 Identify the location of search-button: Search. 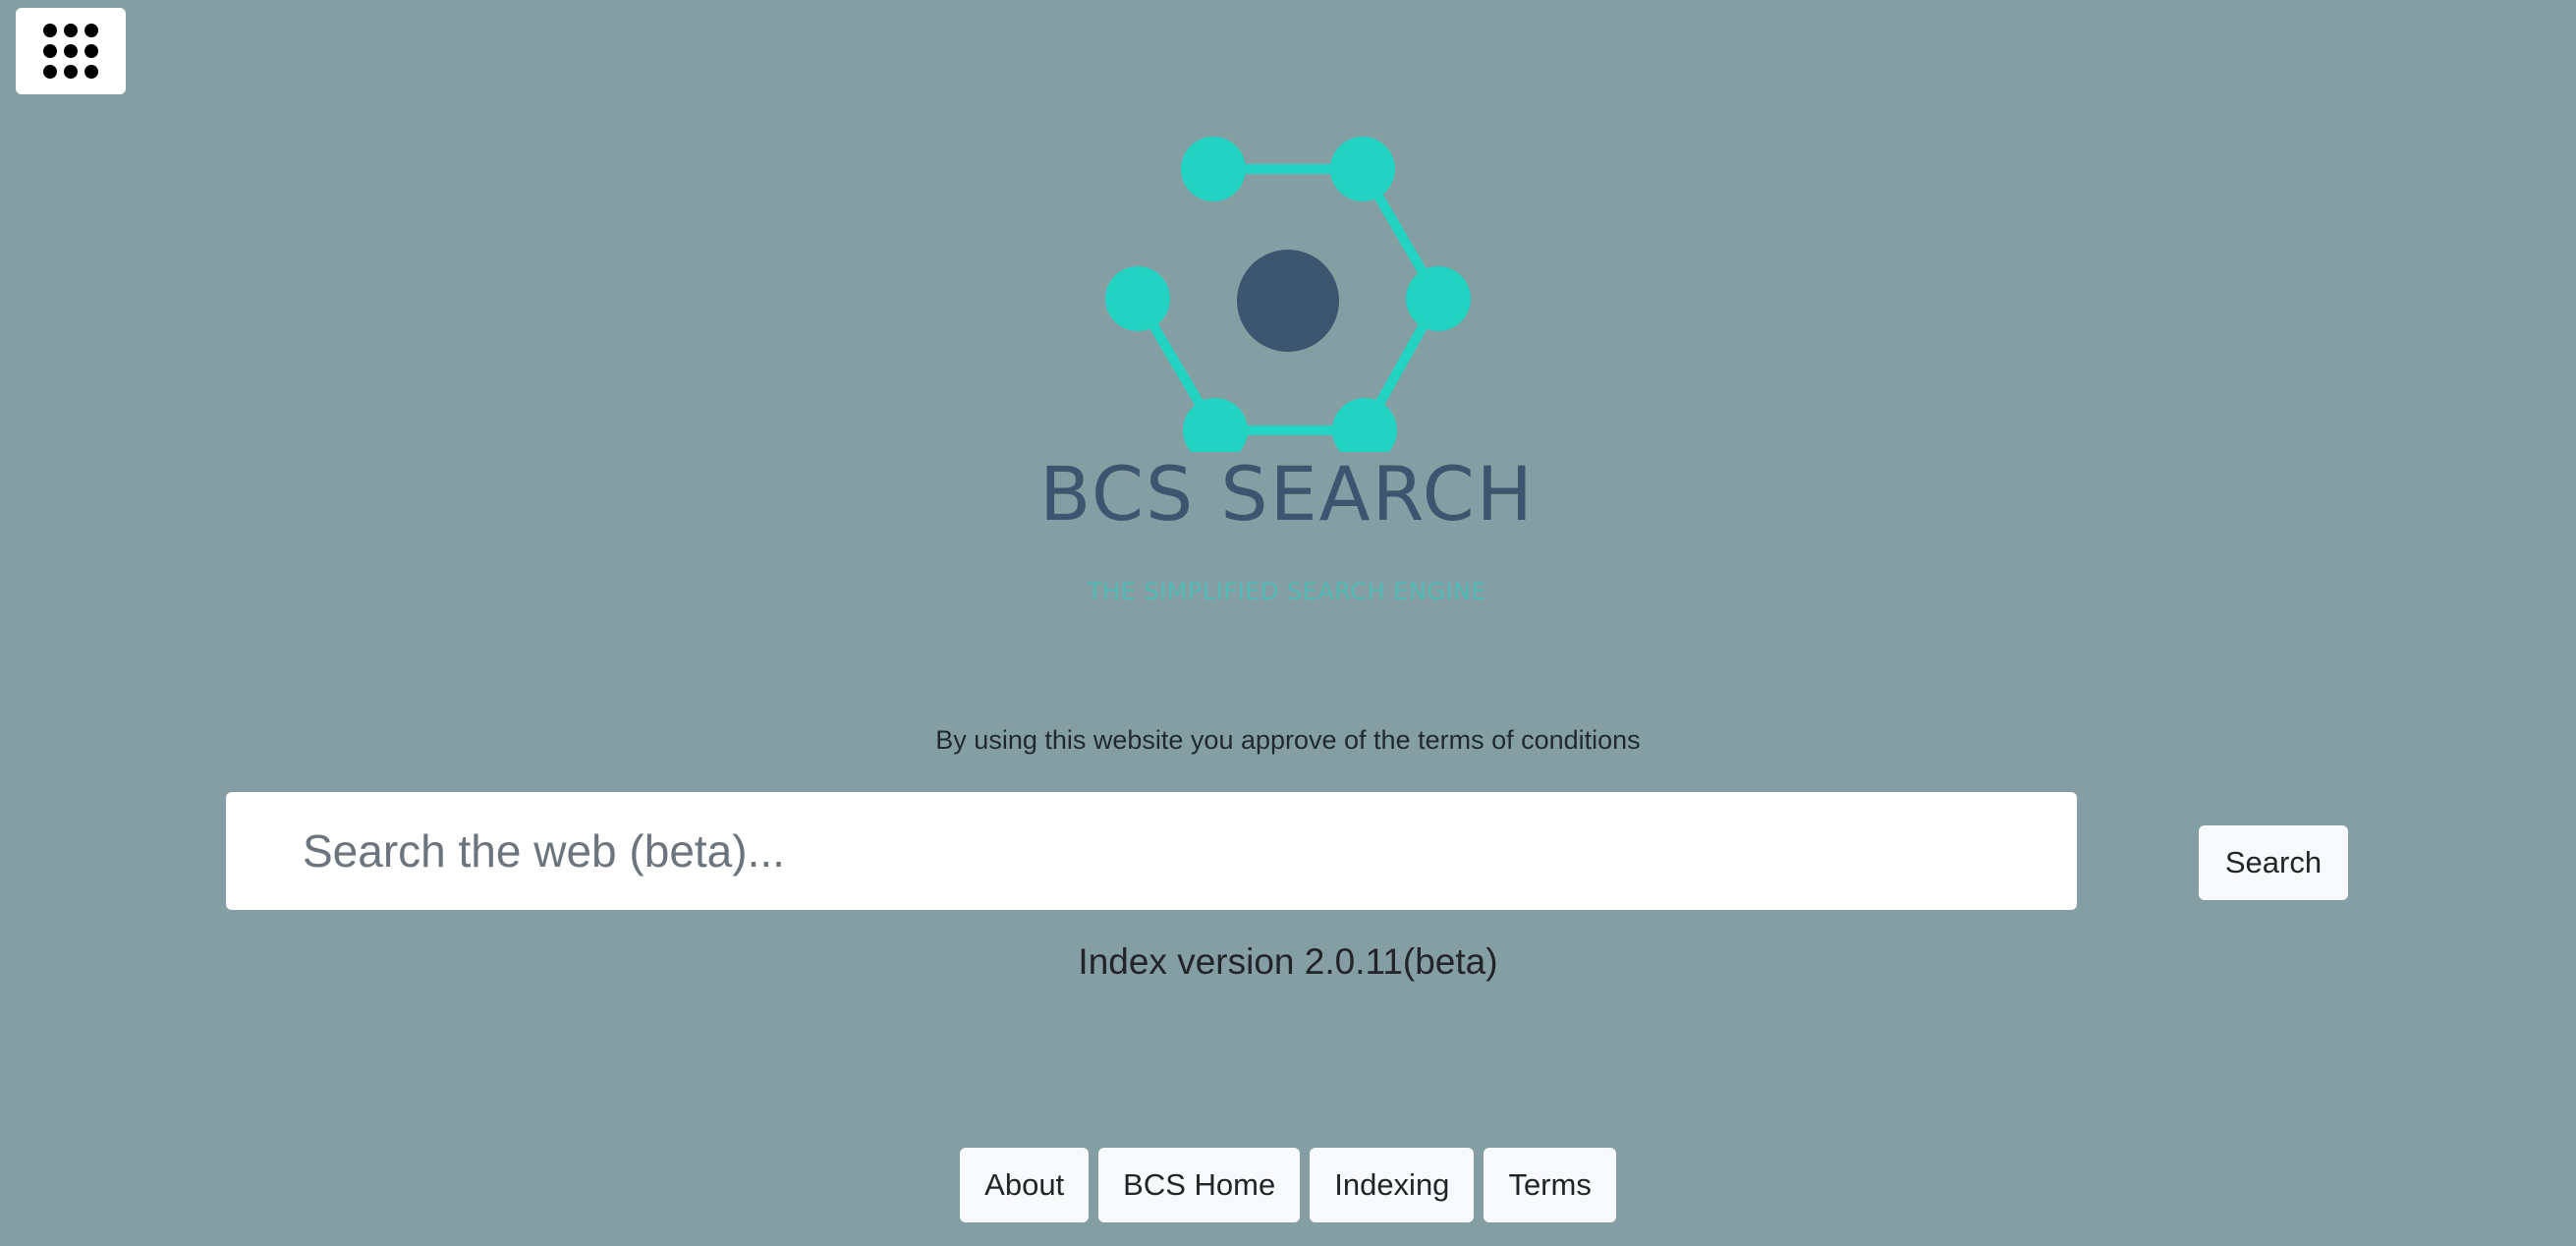
(2273, 862).